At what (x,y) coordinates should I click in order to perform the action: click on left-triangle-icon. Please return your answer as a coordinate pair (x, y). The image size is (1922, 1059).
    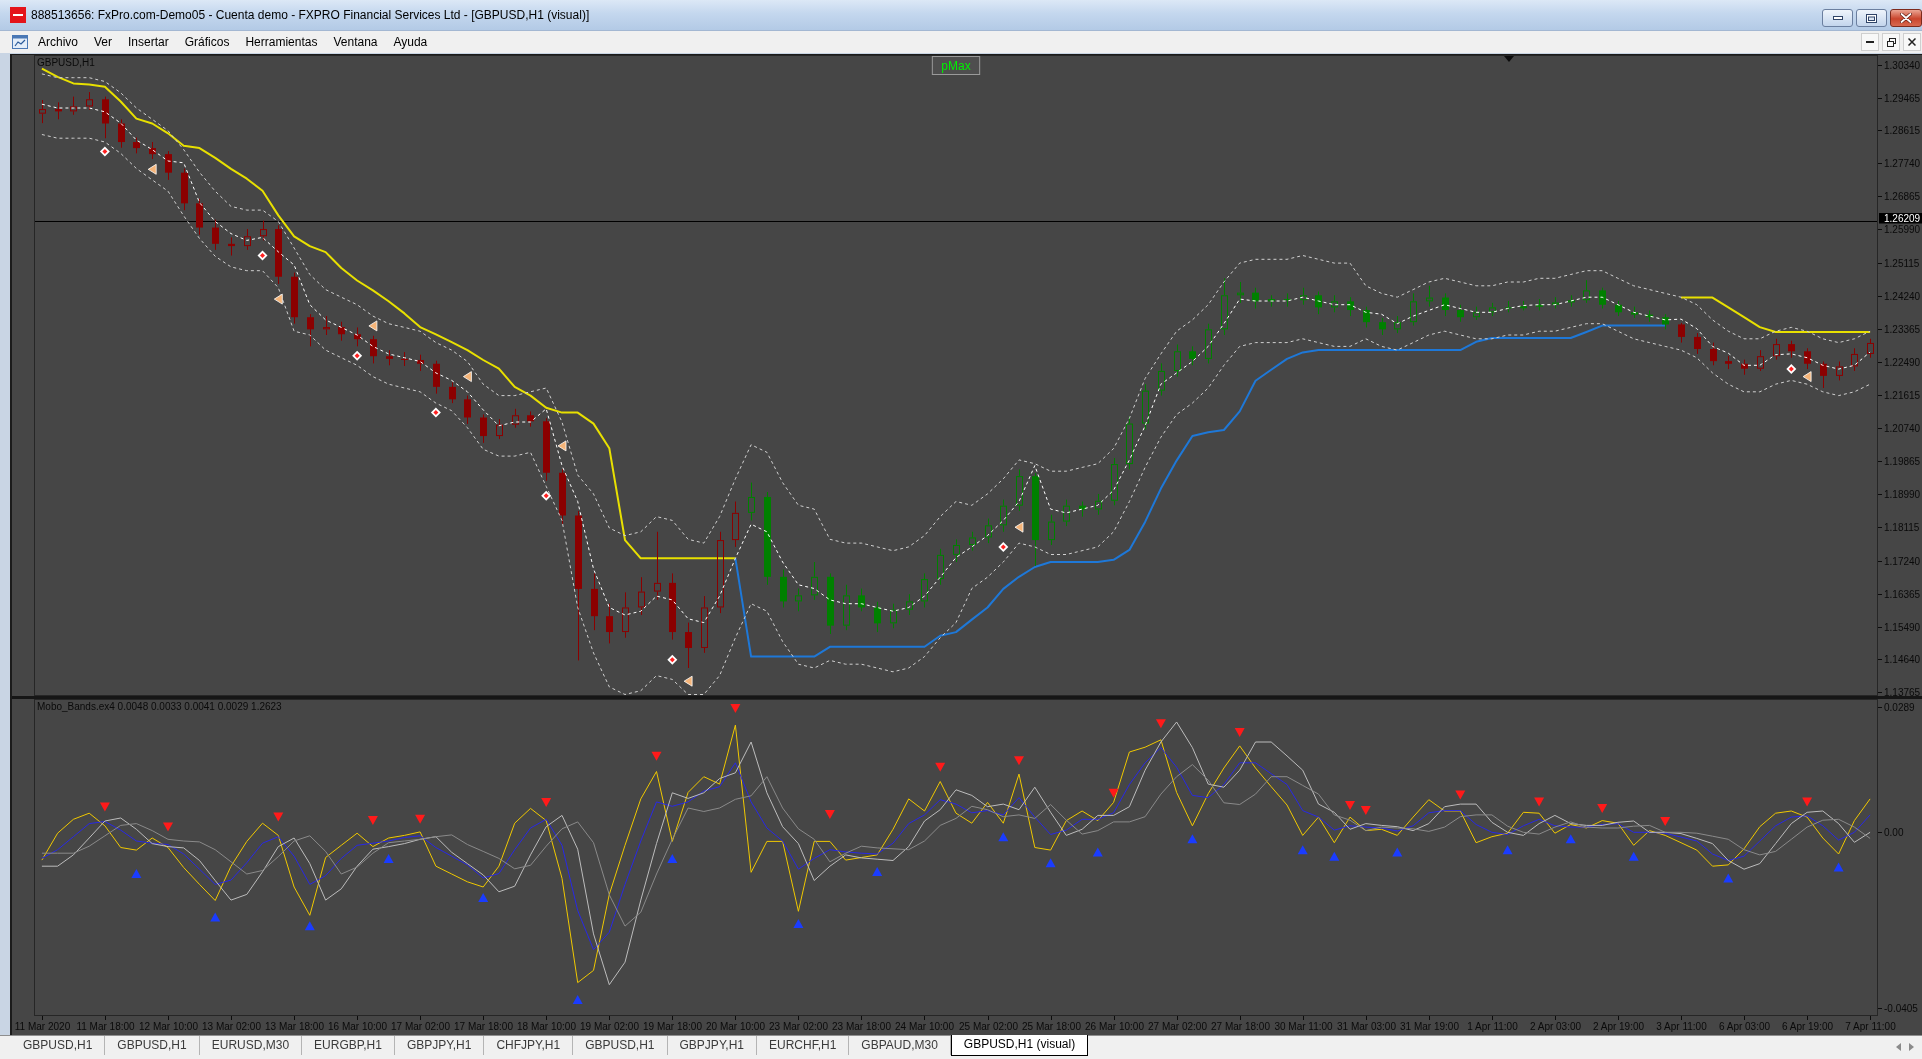
    Looking at the image, I should click on (1898, 1047).